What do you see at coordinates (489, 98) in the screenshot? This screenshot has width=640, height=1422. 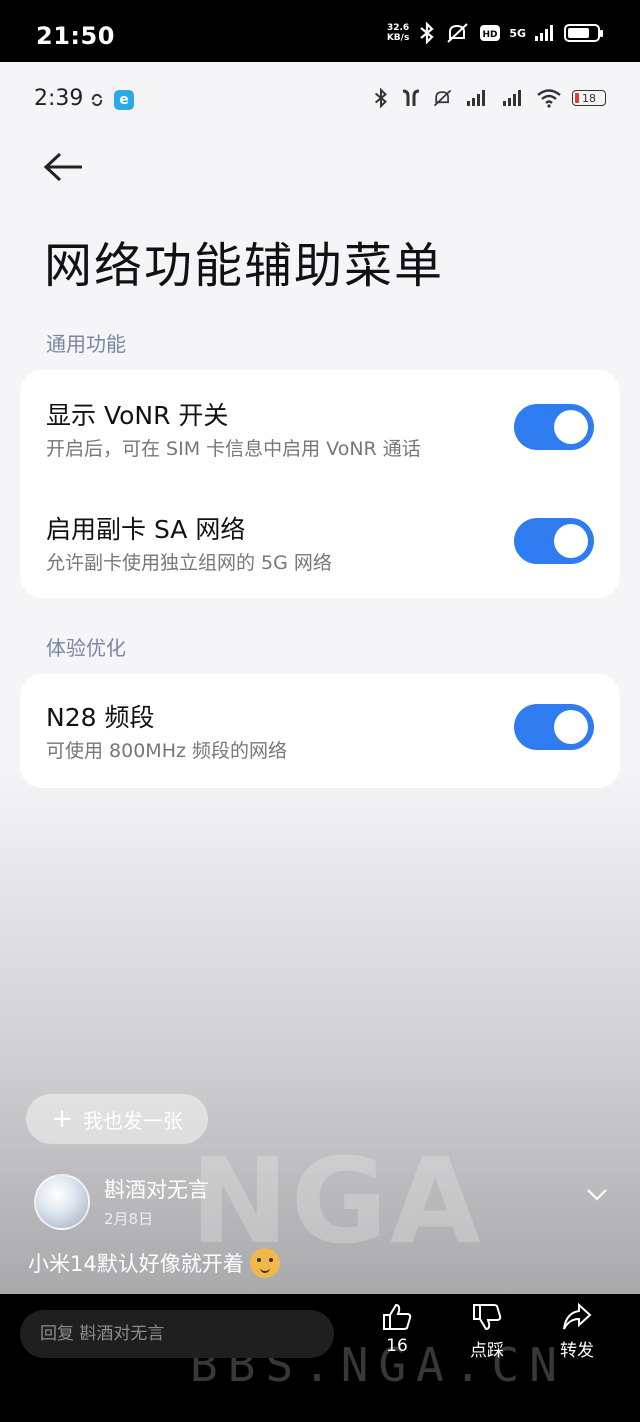 I see `inner-status-icons: 18` at bounding box center [489, 98].